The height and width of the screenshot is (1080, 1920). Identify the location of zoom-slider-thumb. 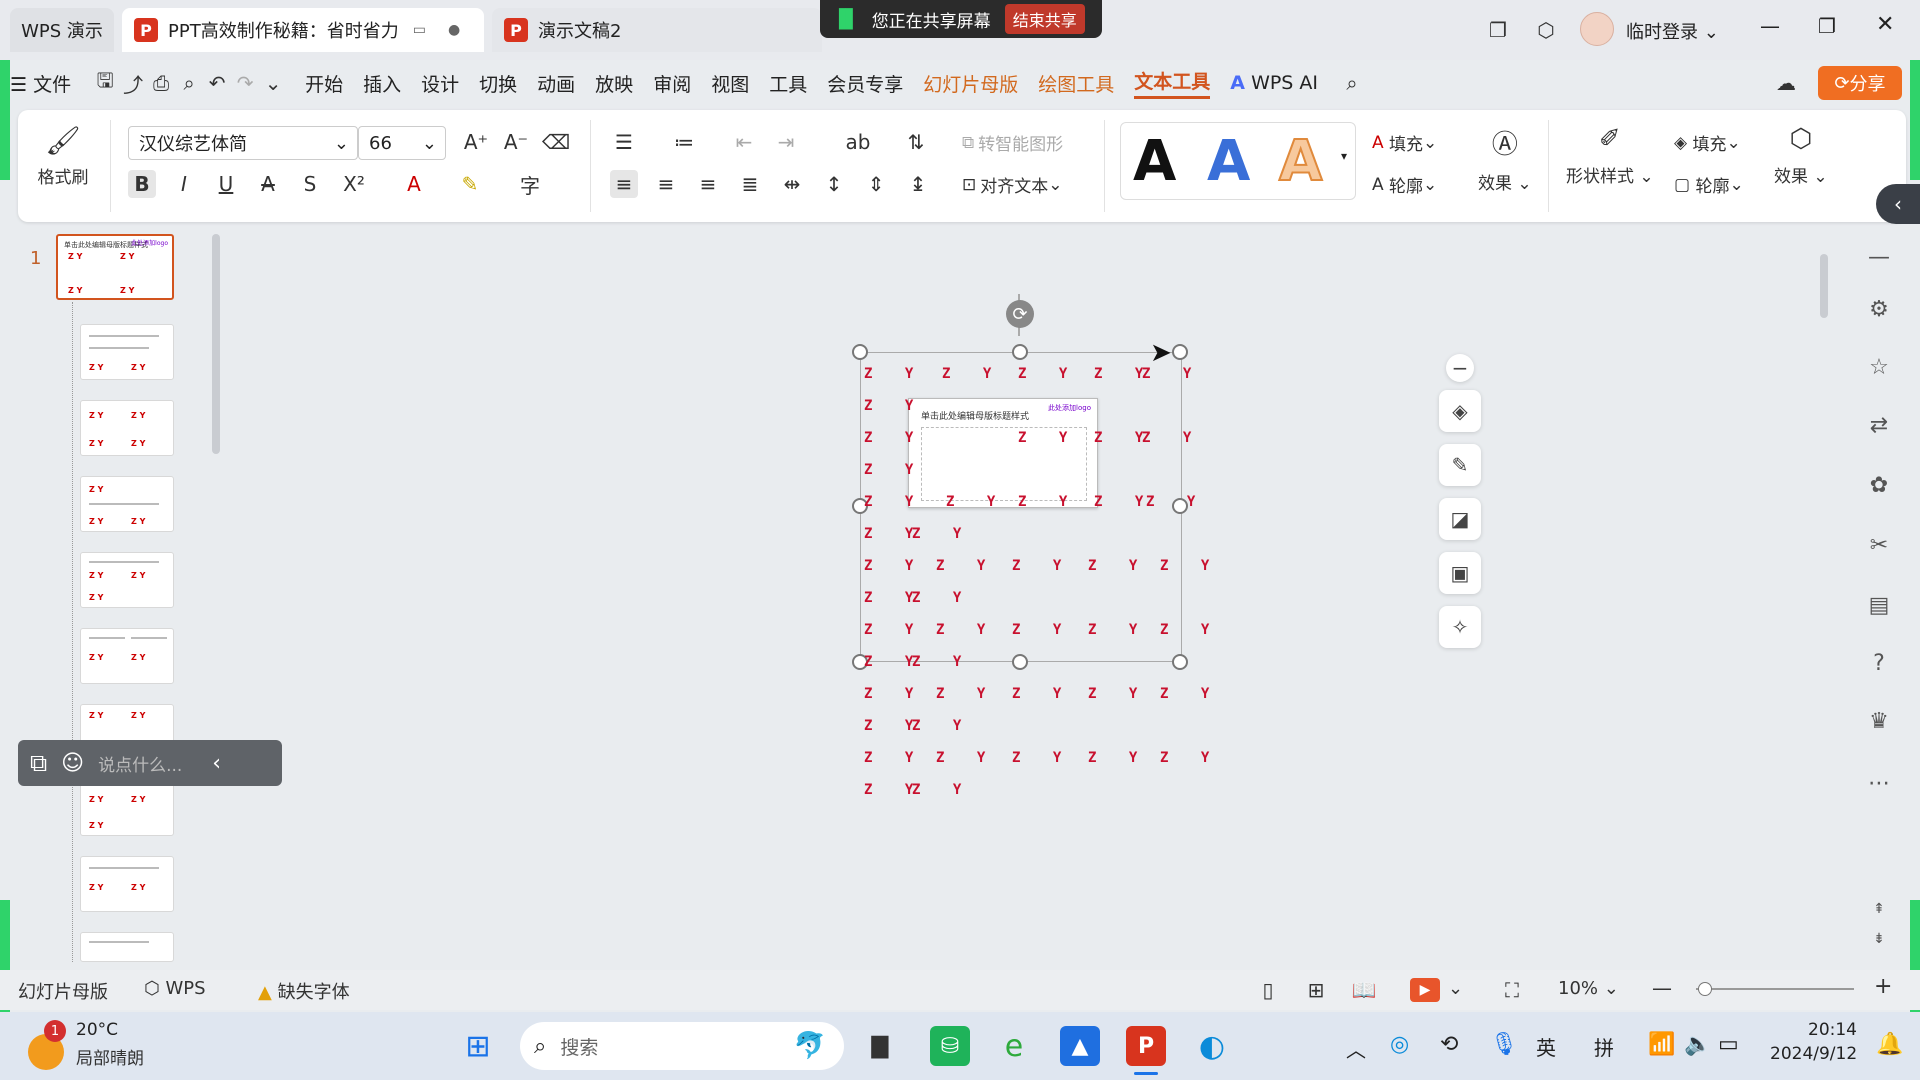
(1705, 989).